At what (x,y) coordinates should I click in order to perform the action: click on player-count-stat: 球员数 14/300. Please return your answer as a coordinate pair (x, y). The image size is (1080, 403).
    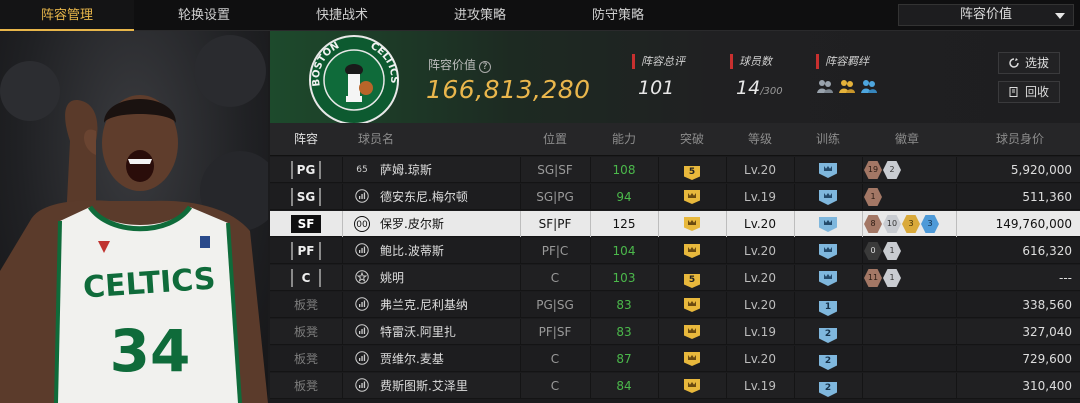
    Looking at the image, I should click on (756, 76).